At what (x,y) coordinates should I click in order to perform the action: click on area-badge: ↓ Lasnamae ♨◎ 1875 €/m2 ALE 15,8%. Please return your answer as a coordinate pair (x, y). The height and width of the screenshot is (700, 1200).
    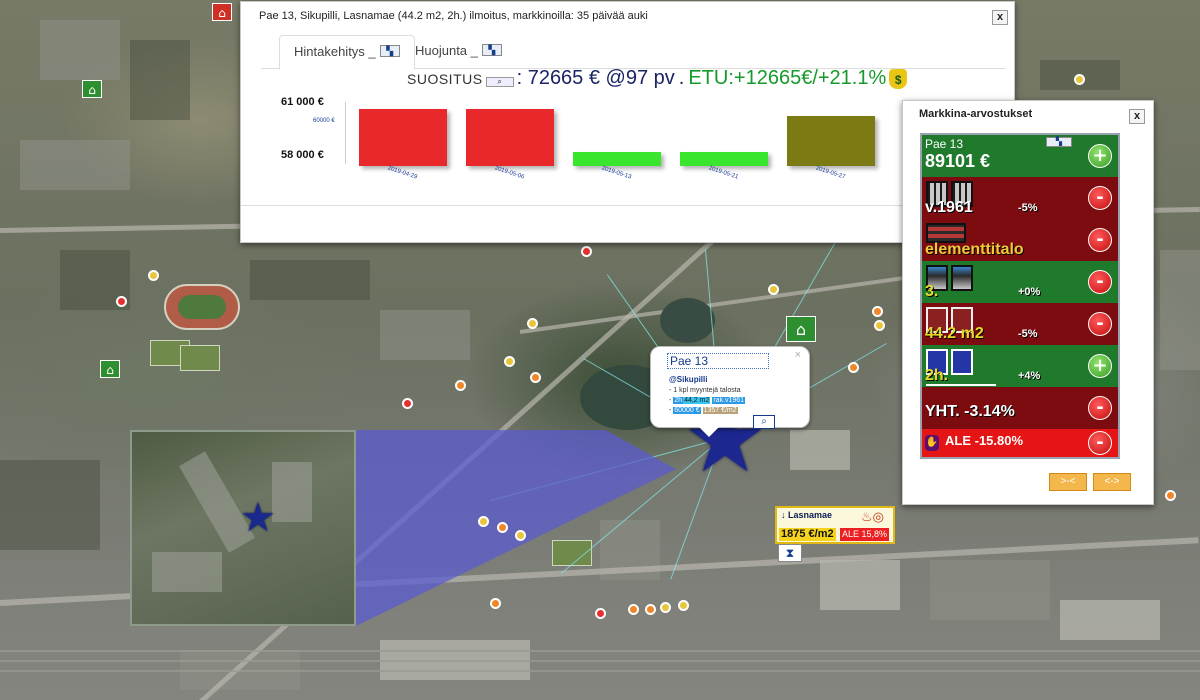
    Looking at the image, I should click on (835, 525).